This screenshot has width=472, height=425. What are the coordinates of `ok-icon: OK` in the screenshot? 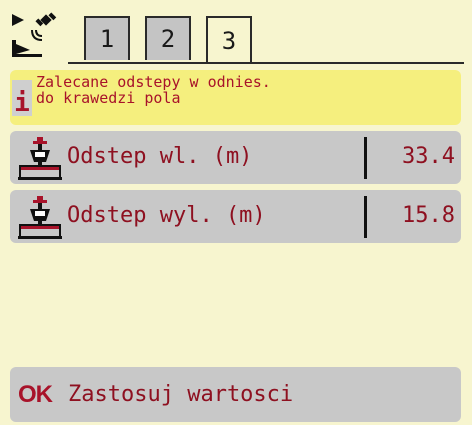 It's located at (35, 394).